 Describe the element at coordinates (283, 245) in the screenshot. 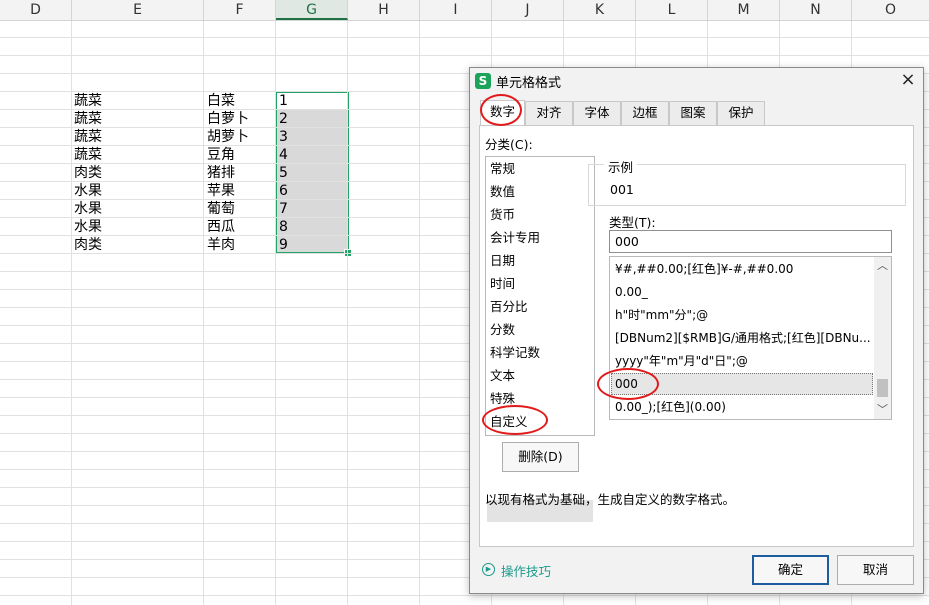

I see `cell-value: 9` at that location.